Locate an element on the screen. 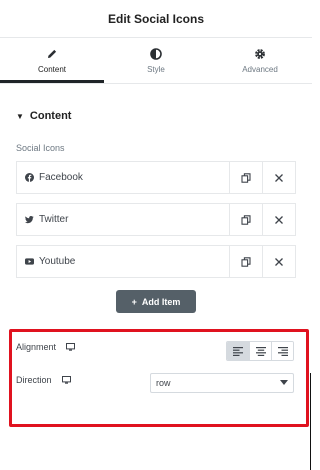 This screenshot has height=470, width=320. alignment-button-group is located at coordinates (260, 351).